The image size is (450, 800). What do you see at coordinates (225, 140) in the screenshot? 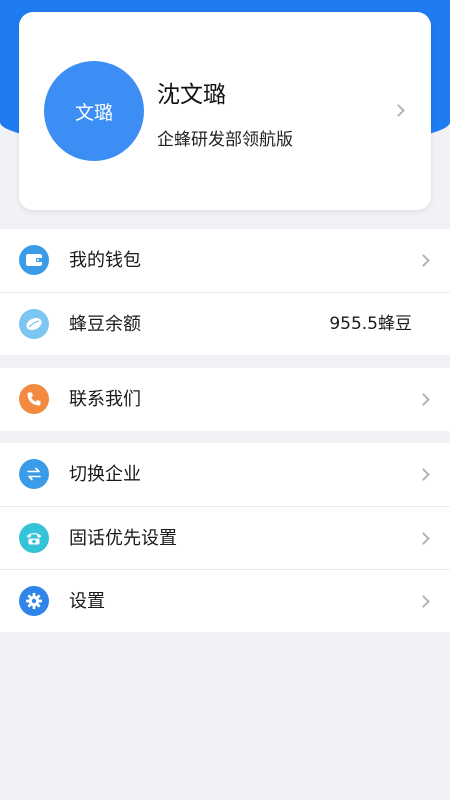
I see `profile-subtitle: 企蜂研发部领航版` at bounding box center [225, 140].